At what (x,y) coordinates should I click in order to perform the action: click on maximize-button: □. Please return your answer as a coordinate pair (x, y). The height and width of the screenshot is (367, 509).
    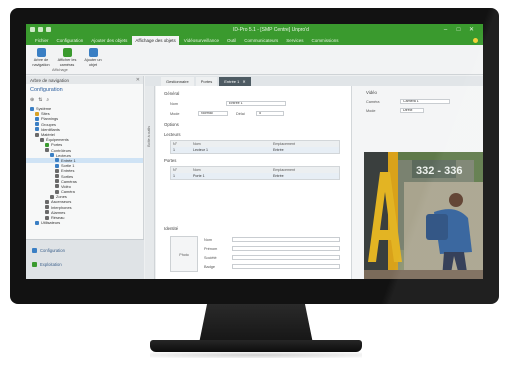
    Looking at the image, I should click on (458, 30).